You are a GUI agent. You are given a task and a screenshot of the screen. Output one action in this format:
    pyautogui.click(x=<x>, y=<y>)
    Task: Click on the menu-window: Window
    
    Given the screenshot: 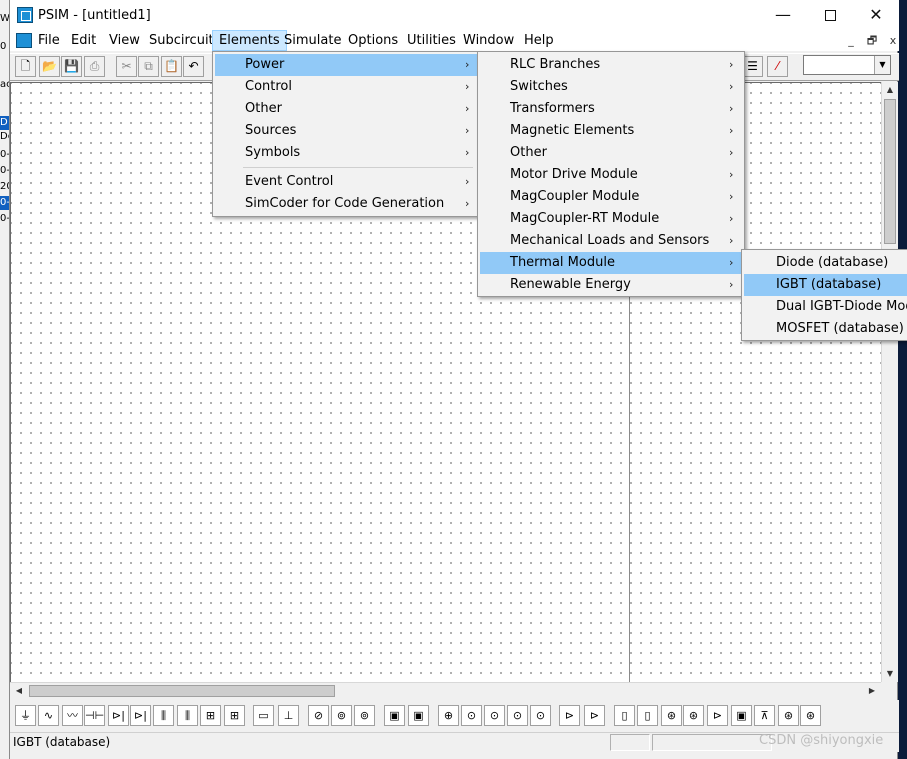 What is the action you would take?
    pyautogui.click(x=488, y=40)
    